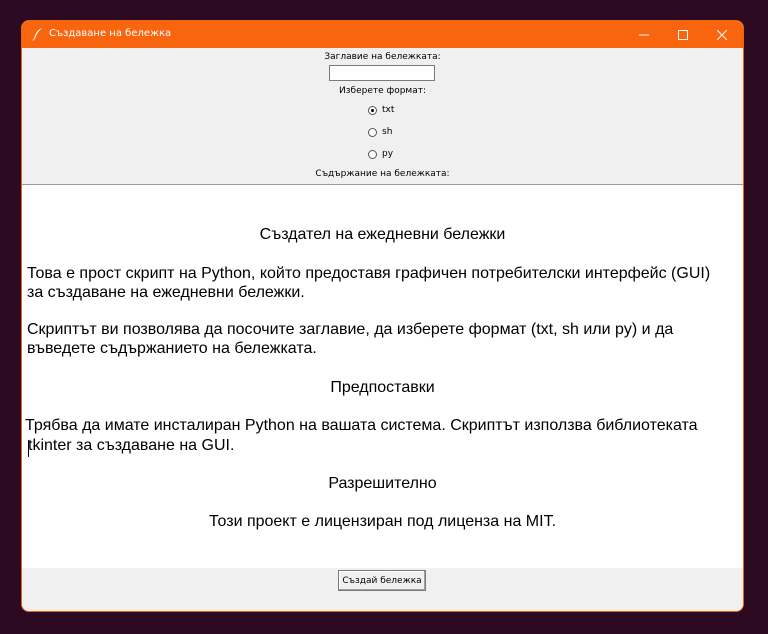  What do you see at coordinates (110, 33) in the screenshot?
I see `window-title: Създаване на бележка` at bounding box center [110, 33].